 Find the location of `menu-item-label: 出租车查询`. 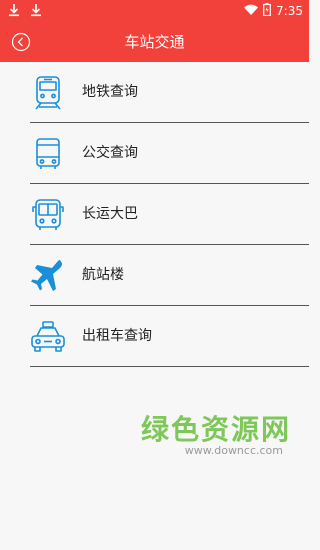

menu-item-label: 出租车查询 is located at coordinates (117, 336).